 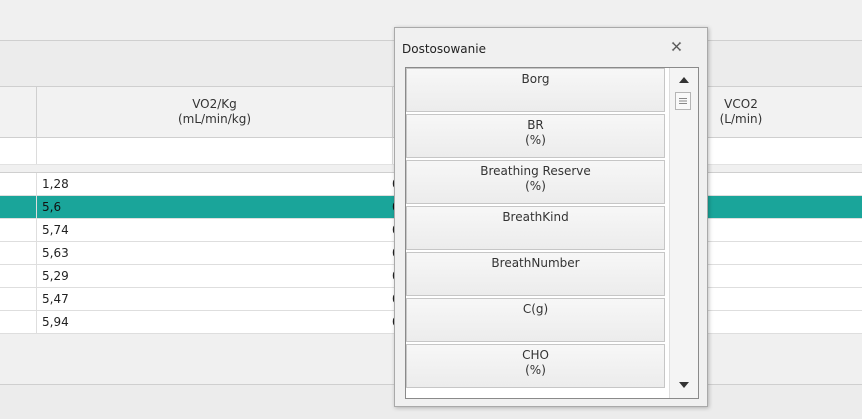 I want to click on list-item-label: BR, so click(x=535, y=125).